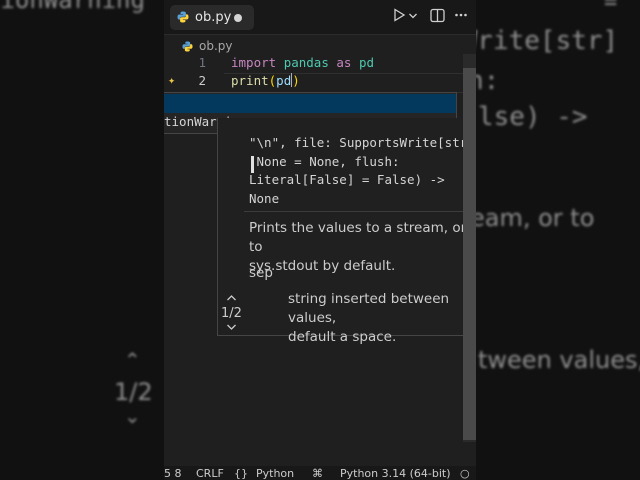  What do you see at coordinates (342, 337) in the screenshot?
I see `param-desc-line: default a space.` at bounding box center [342, 337].